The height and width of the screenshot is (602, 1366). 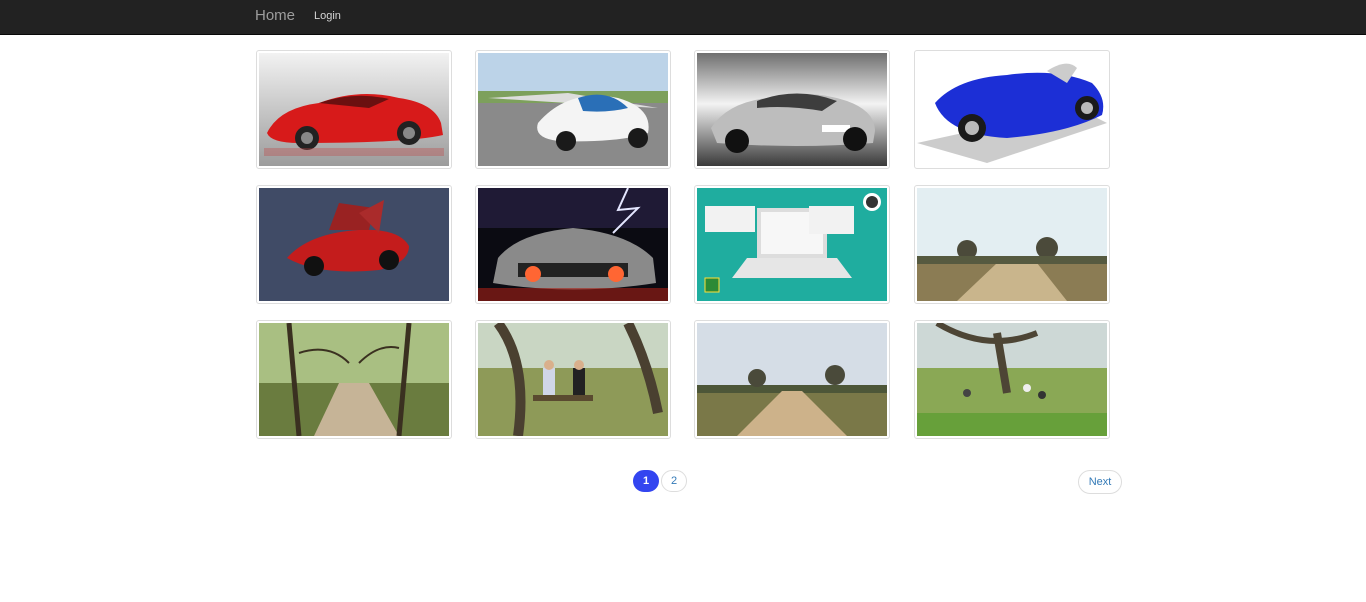 I want to click on gallery-thumb-dirt-path, so click(x=792, y=379).